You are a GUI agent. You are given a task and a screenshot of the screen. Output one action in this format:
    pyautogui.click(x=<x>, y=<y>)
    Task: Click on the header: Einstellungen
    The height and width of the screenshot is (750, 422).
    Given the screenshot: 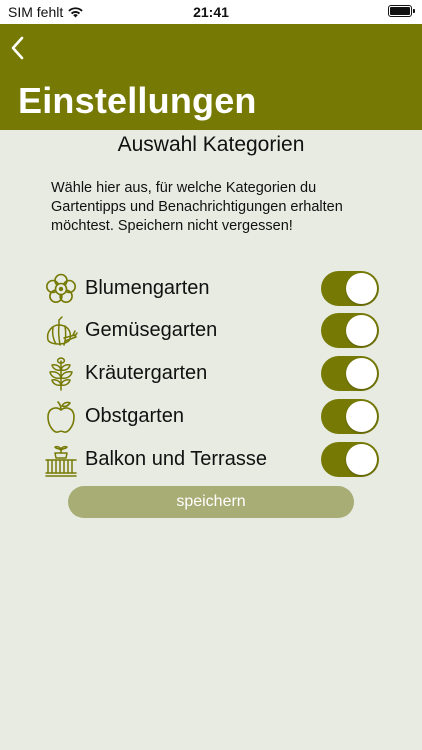 What is the action you would take?
    pyautogui.click(x=211, y=77)
    